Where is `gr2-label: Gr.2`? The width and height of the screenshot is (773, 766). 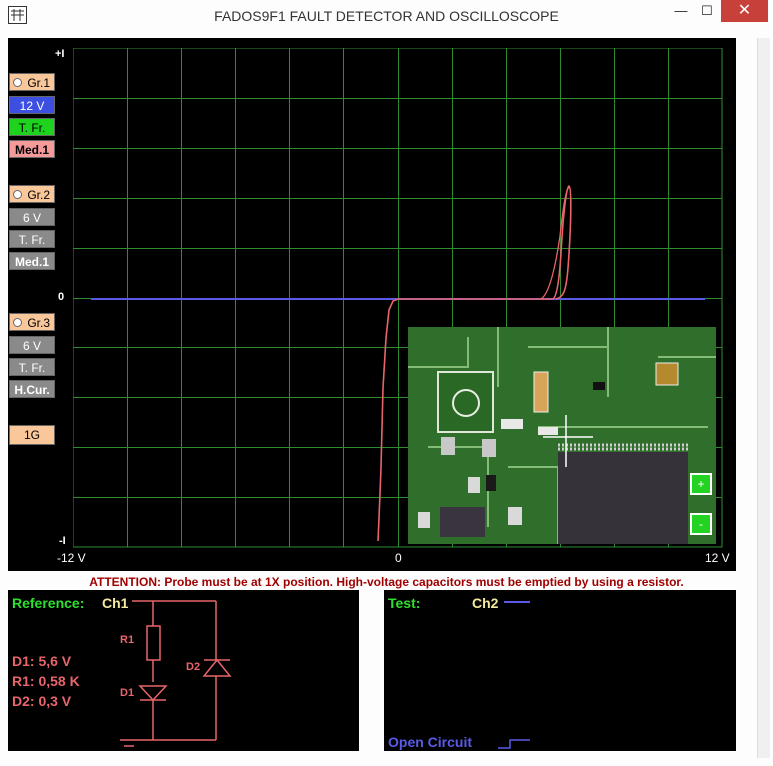 gr2-label: Gr.2 is located at coordinates (38, 195).